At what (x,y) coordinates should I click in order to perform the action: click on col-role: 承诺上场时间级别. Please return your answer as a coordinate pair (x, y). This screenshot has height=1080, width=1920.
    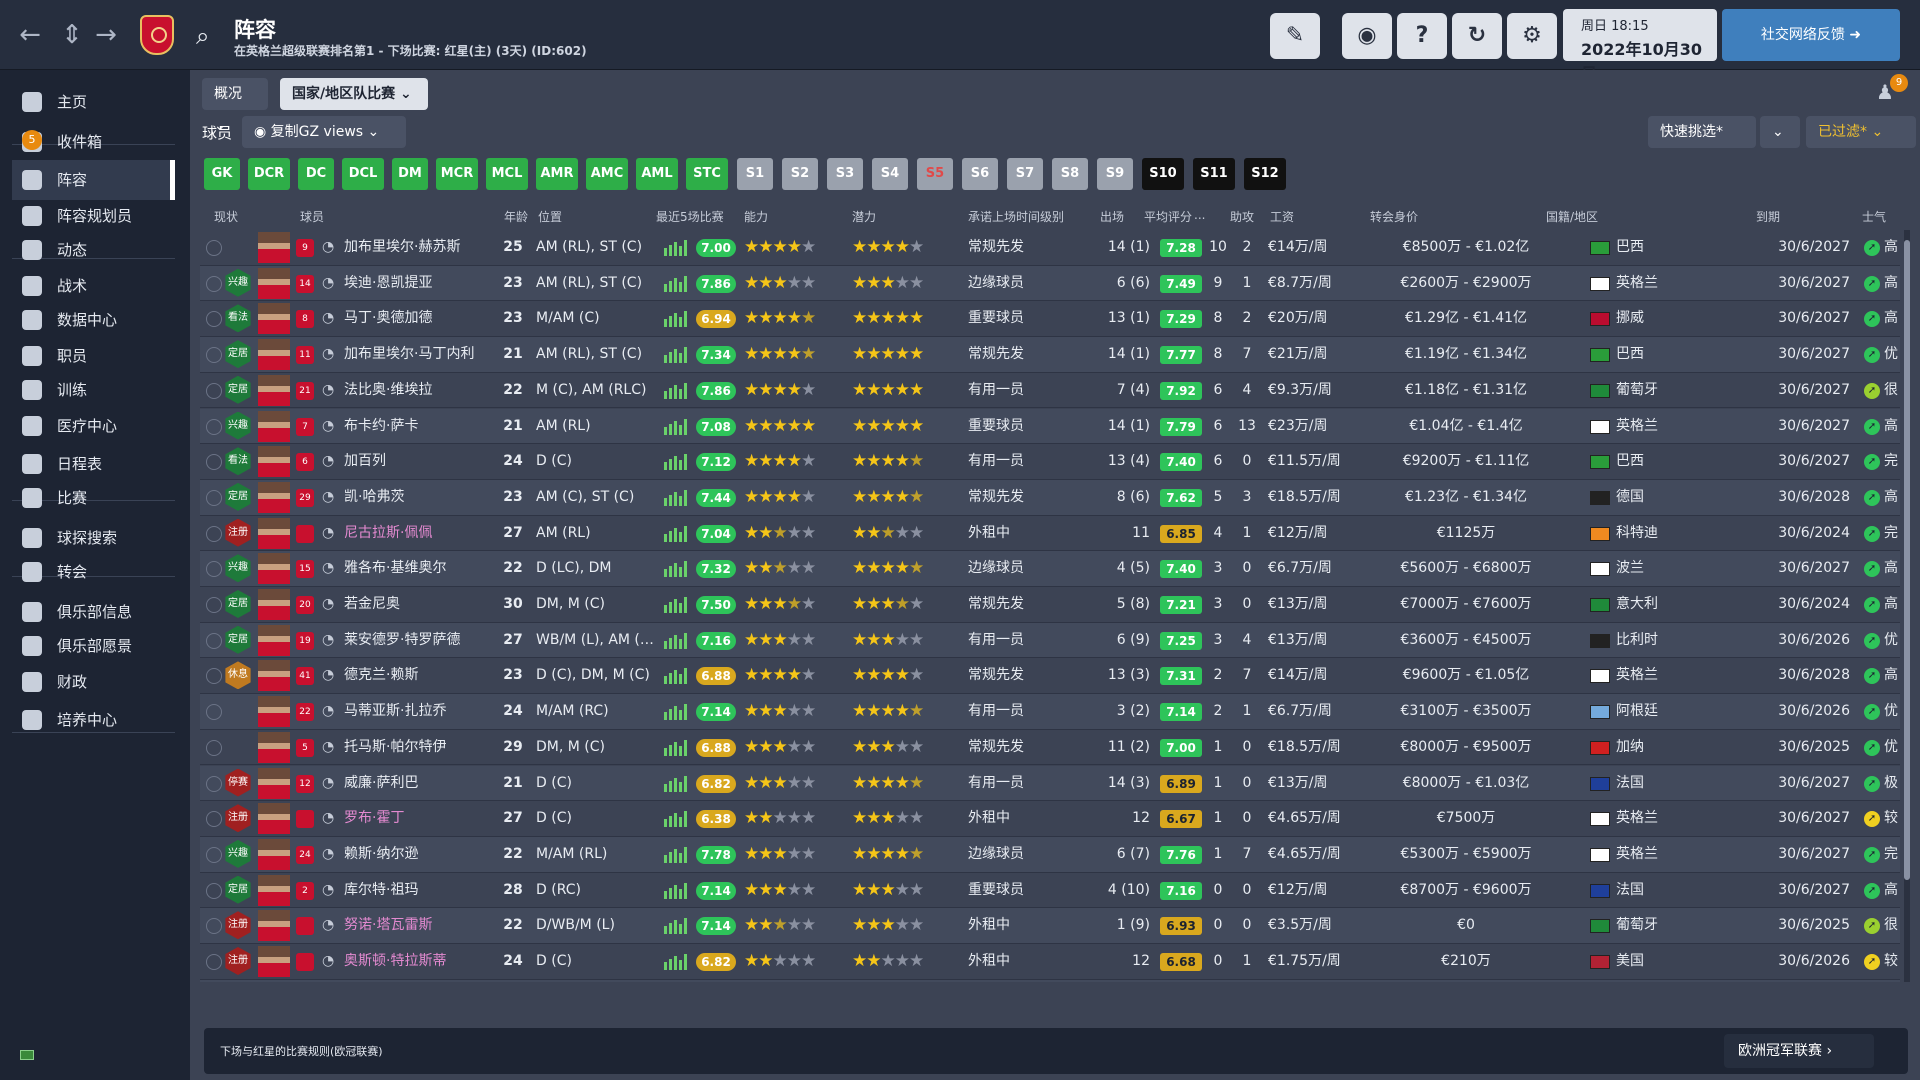
    Looking at the image, I should click on (1016, 216).